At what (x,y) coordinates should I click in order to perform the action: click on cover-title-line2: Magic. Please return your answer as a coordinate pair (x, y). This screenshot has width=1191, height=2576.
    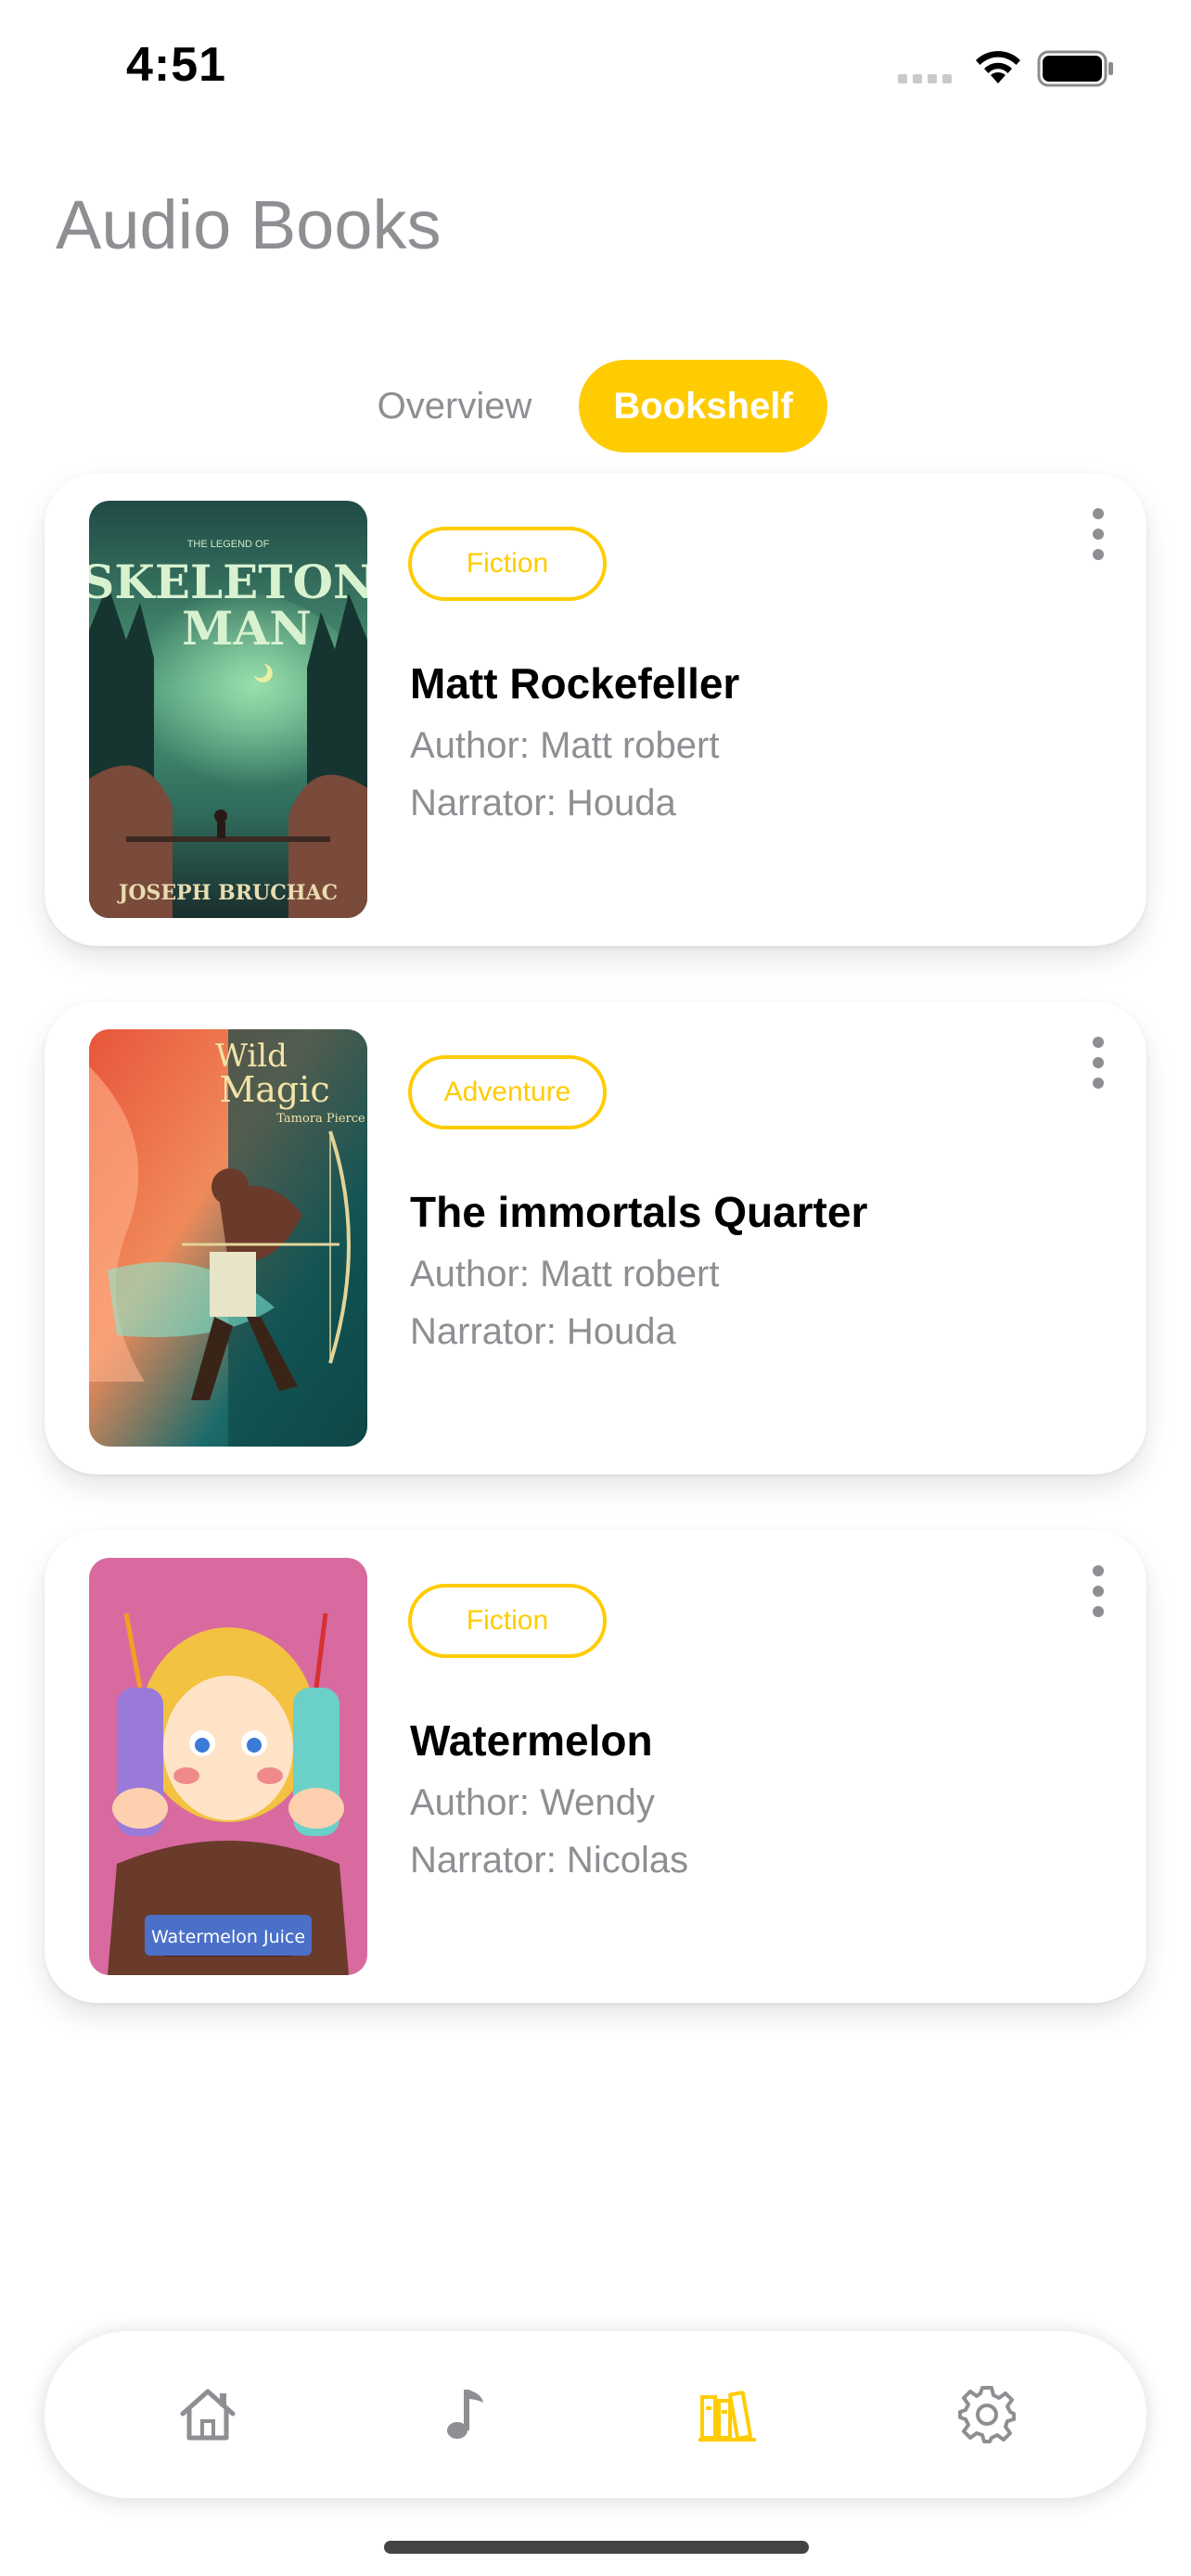
    Looking at the image, I should click on (274, 1089).